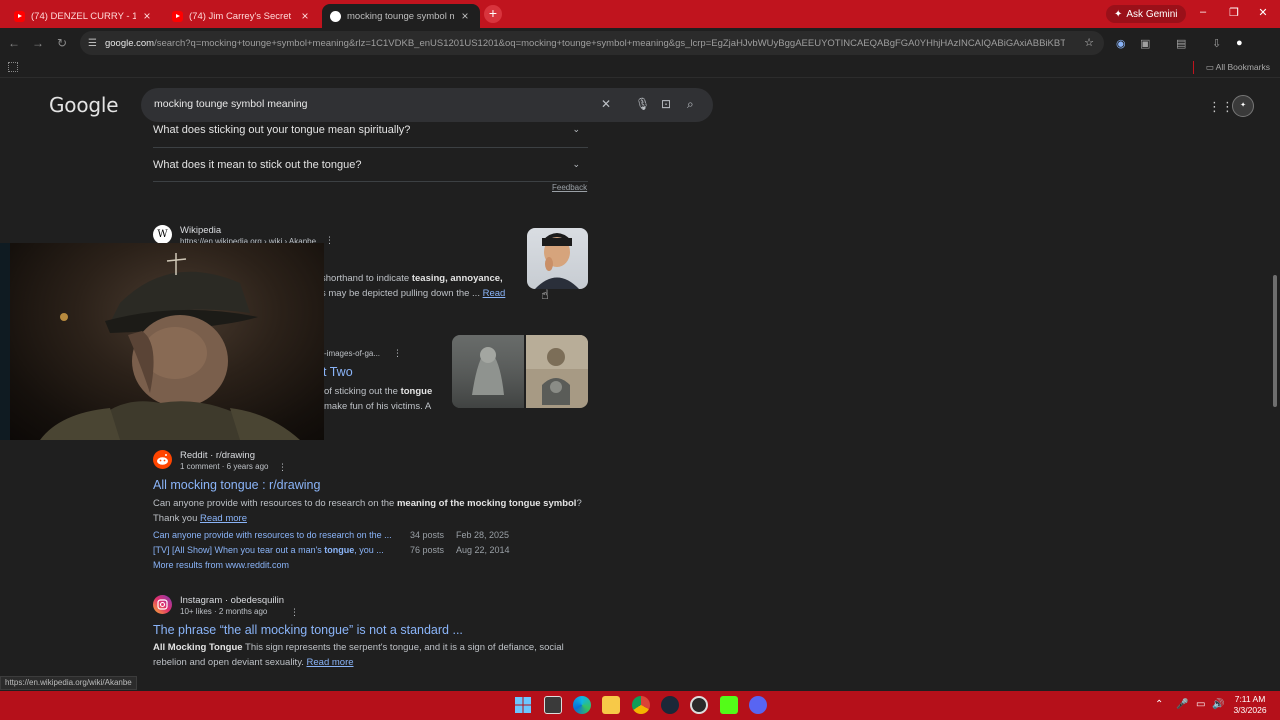 The image size is (1280, 720). Describe the element at coordinates (493, 14) in the screenshot. I see `new-tab-button: +` at that location.